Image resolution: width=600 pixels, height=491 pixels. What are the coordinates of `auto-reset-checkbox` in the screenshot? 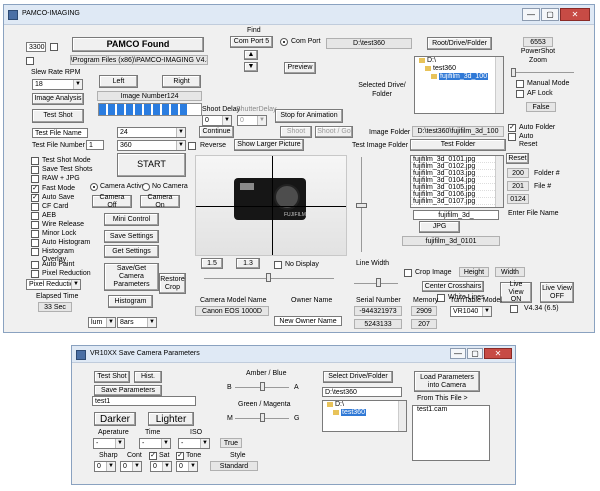 It's located at (512, 137).